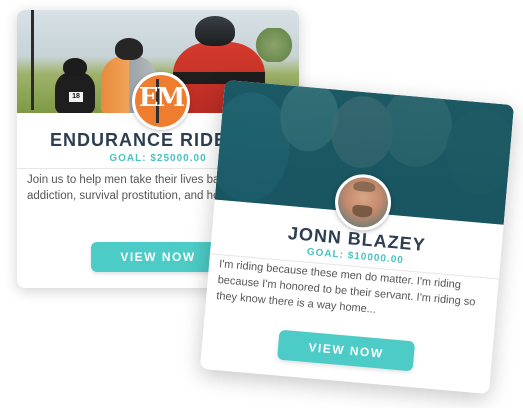  I want to click on rider-bib: 18, so click(76, 97).